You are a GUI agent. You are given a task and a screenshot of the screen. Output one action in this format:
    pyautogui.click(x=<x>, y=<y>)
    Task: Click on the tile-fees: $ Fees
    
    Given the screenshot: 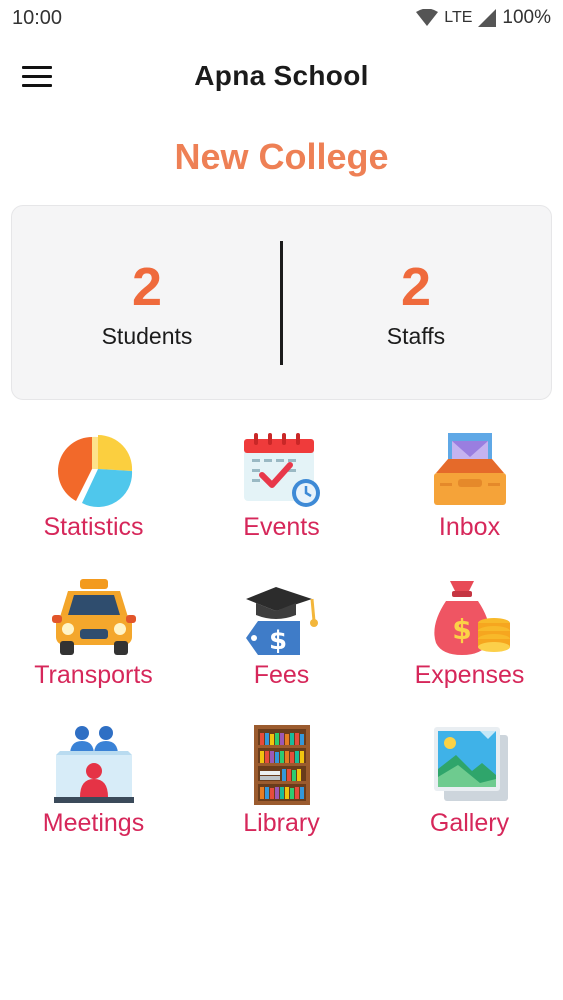 What is the action you would take?
    pyautogui.click(x=281, y=643)
    